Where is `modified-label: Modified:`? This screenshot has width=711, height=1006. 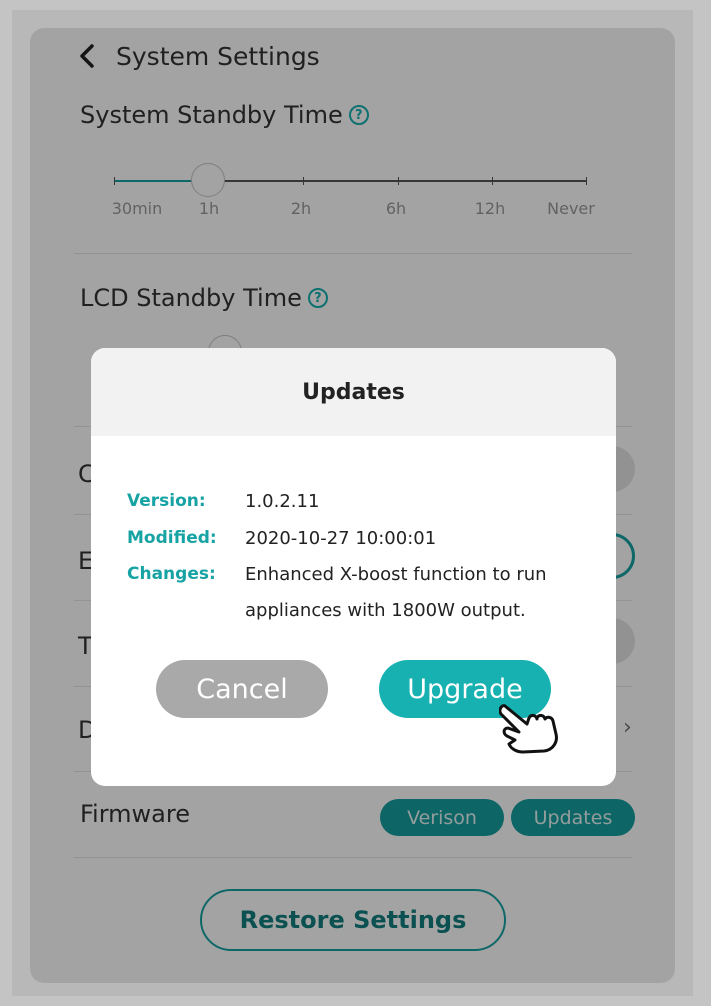
modified-label: Modified: is located at coordinates (172, 538).